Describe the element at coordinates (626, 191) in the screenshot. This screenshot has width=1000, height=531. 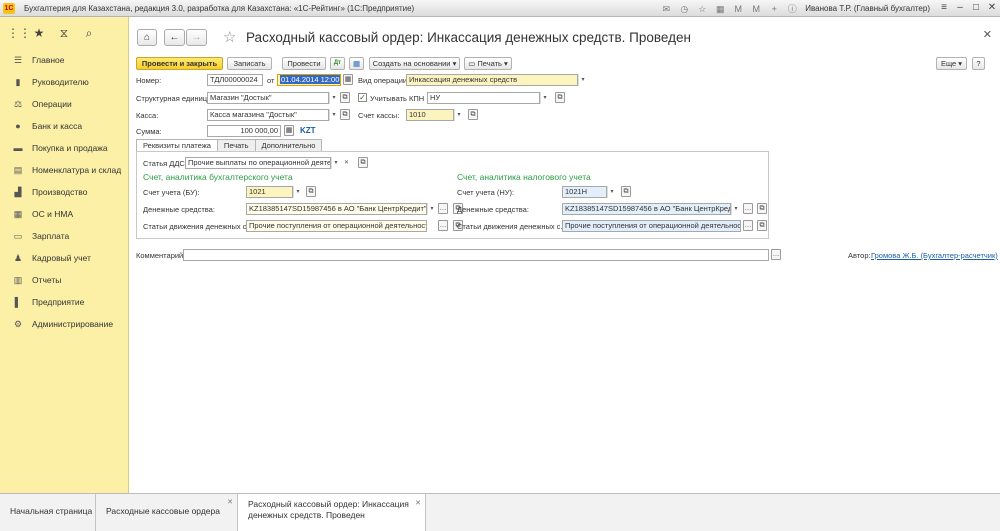
I see `nu-account-open-button: ⧉` at that location.